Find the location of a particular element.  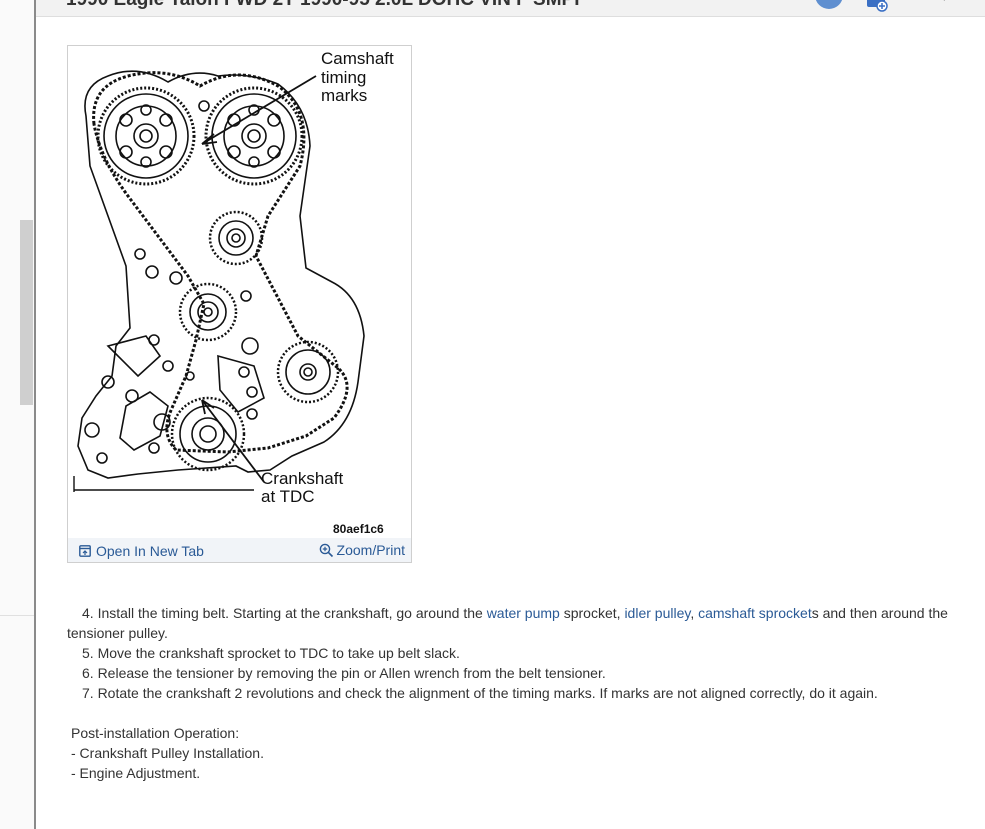

label-camshaft-2: timing is located at coordinates (343, 77).